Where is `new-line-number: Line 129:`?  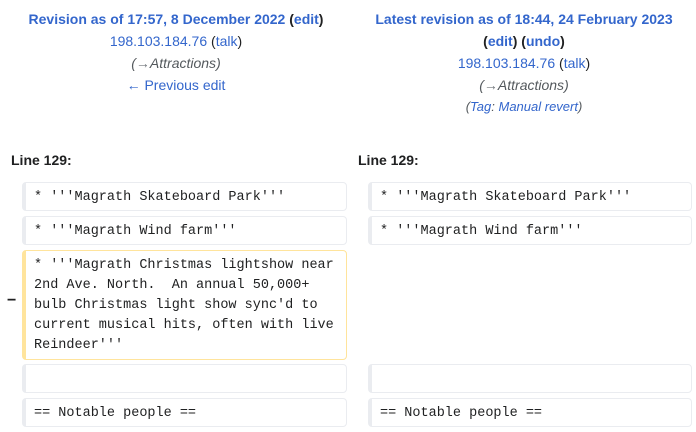
new-line-number: Line 129: is located at coordinates (388, 160).